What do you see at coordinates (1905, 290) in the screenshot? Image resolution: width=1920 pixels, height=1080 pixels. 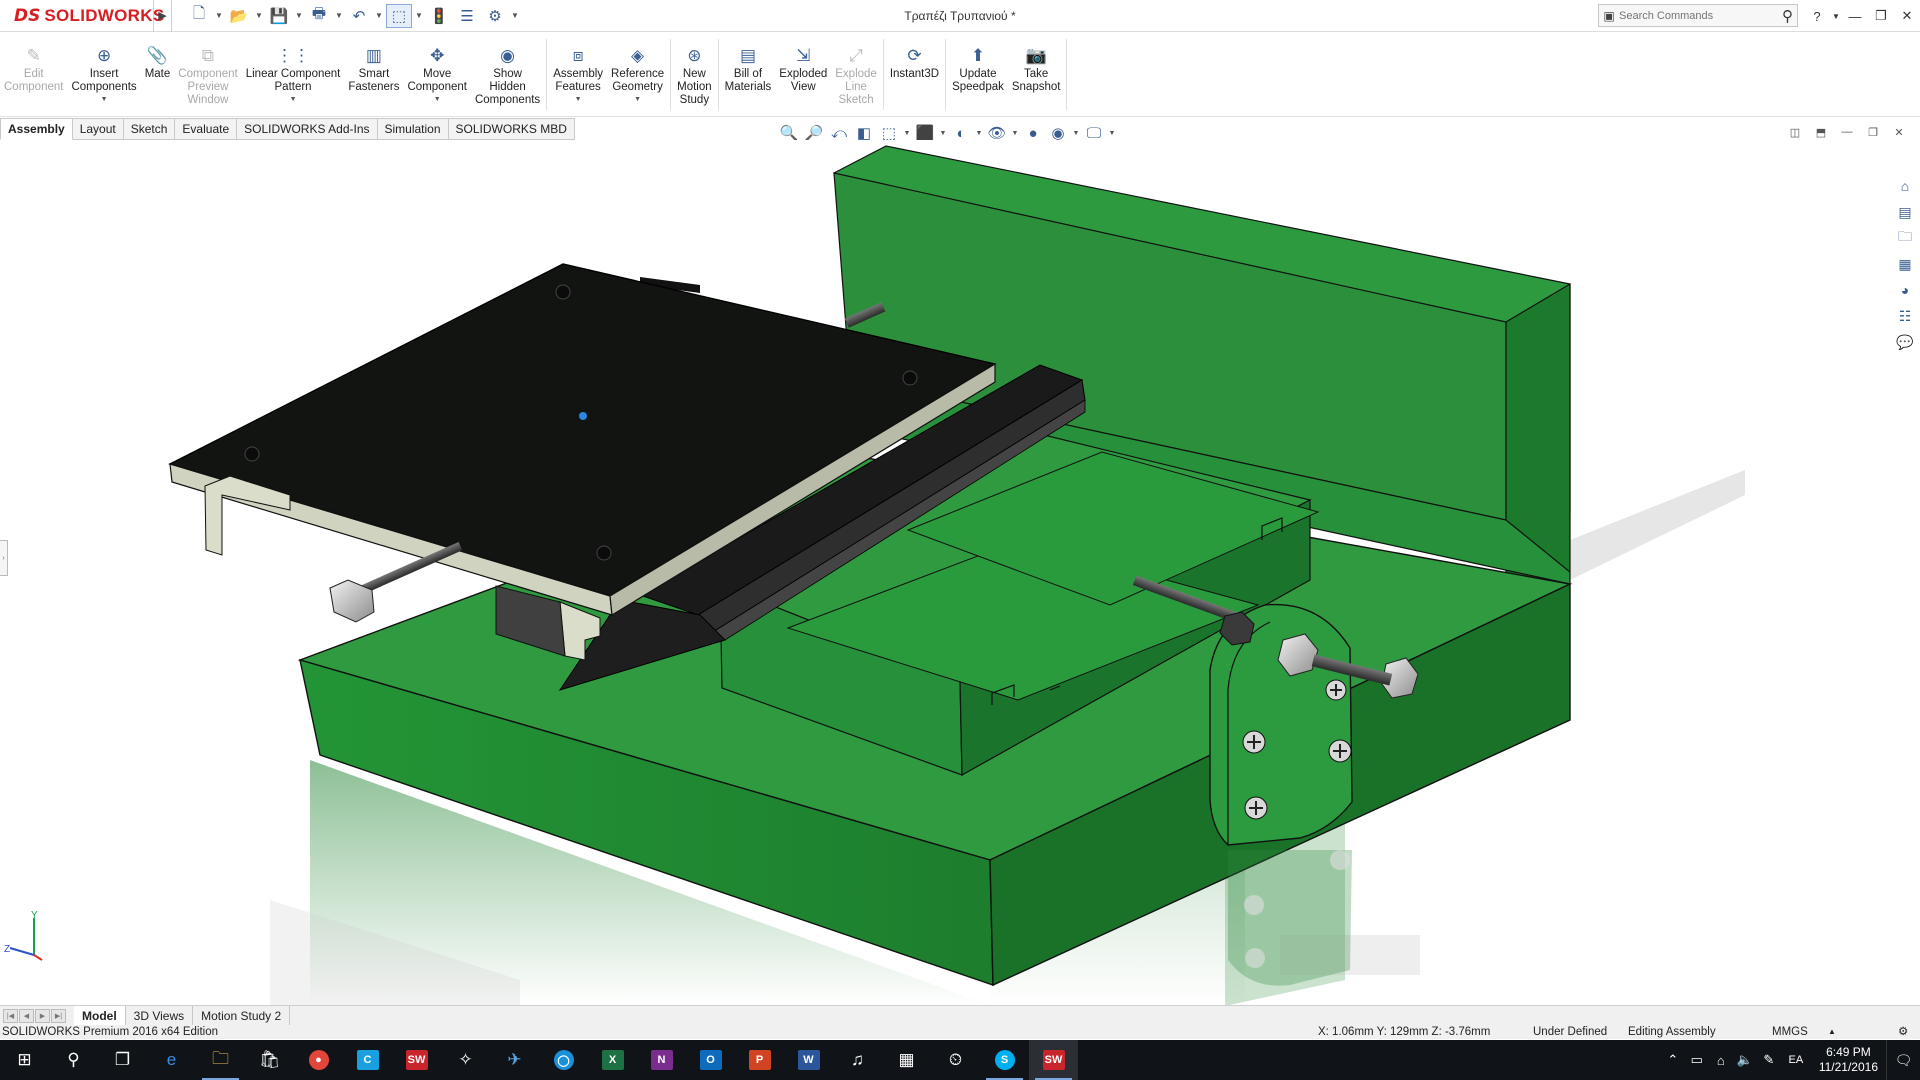 I see `appearances-icon: ◕` at bounding box center [1905, 290].